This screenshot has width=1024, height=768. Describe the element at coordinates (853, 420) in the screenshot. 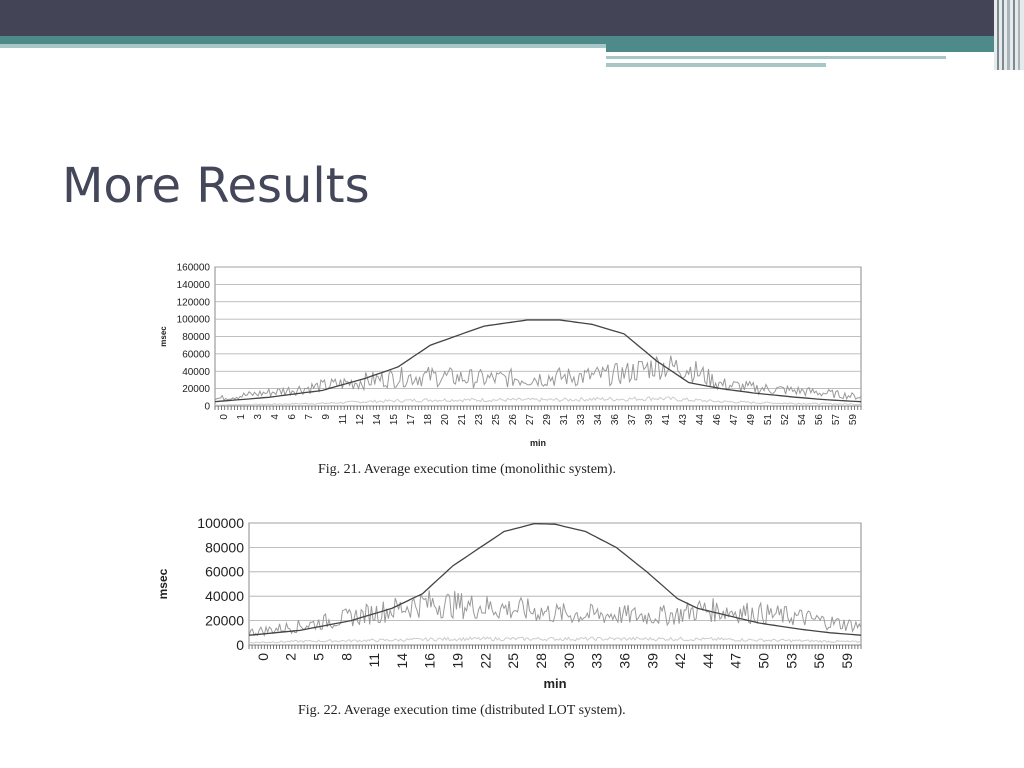

I see `fig21-xtick-label: 59` at that location.